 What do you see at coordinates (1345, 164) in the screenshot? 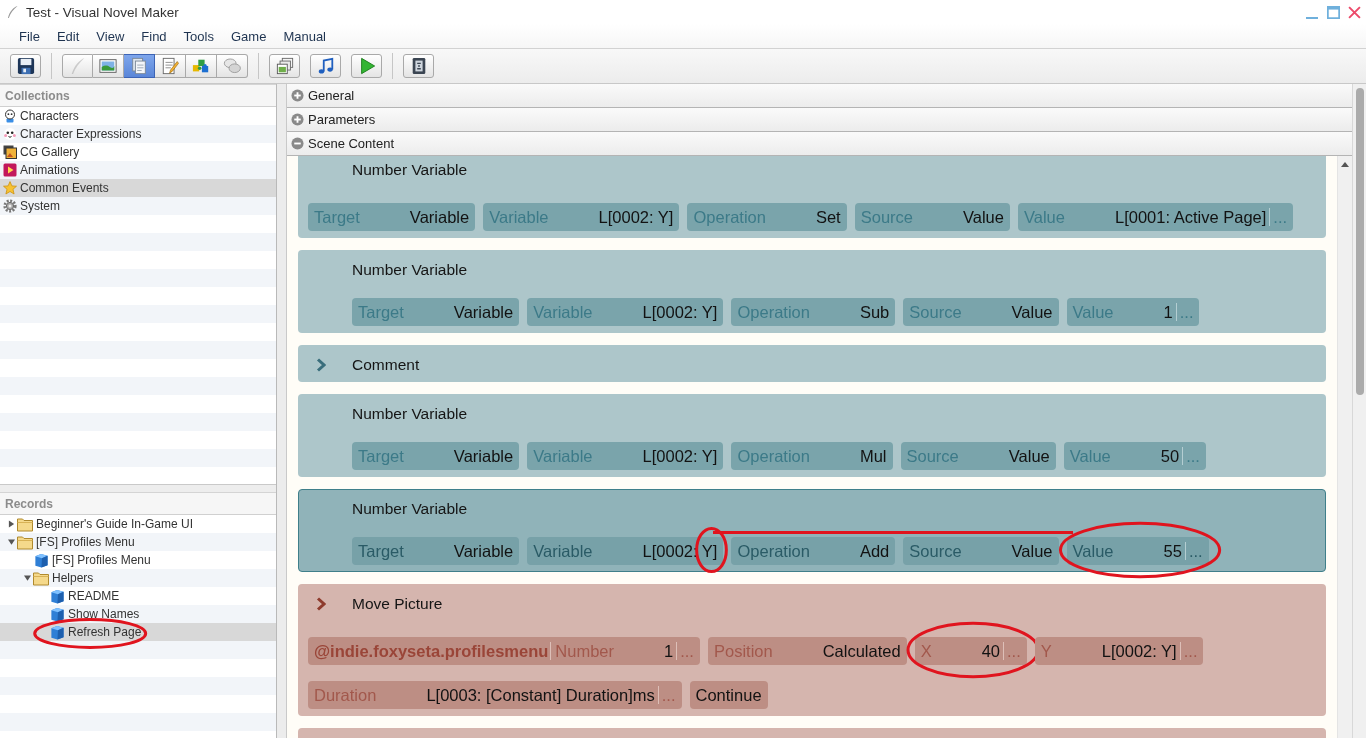
I see `caret-up-icon` at bounding box center [1345, 164].